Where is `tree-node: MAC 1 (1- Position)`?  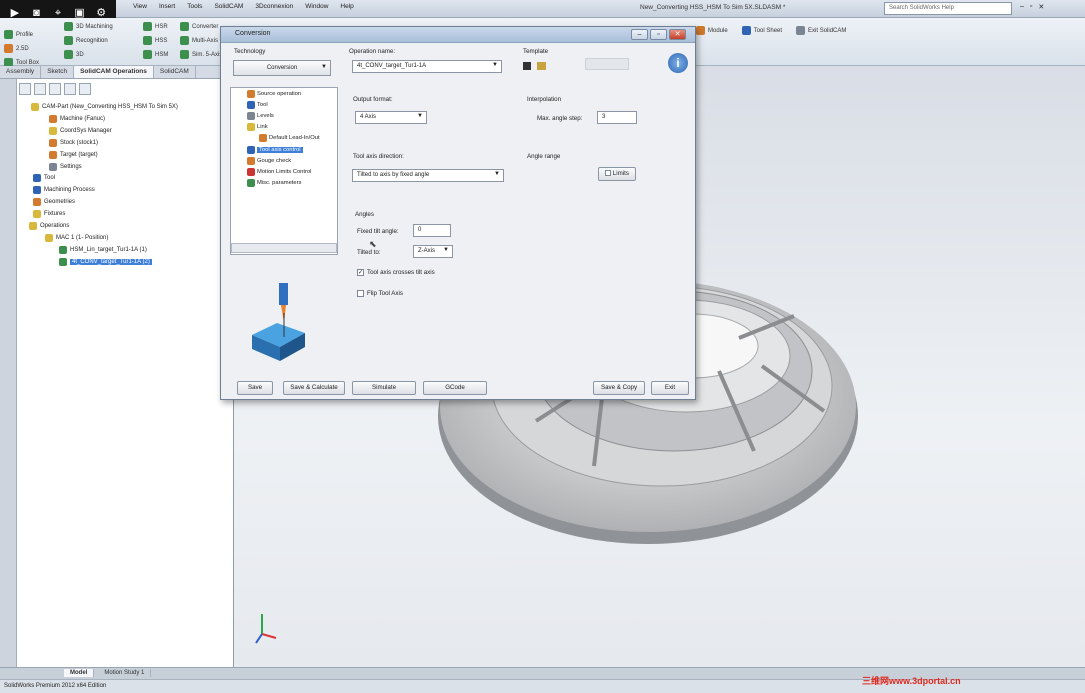
tree-node: MAC 1 (1- Position) is located at coordinates (76, 237).